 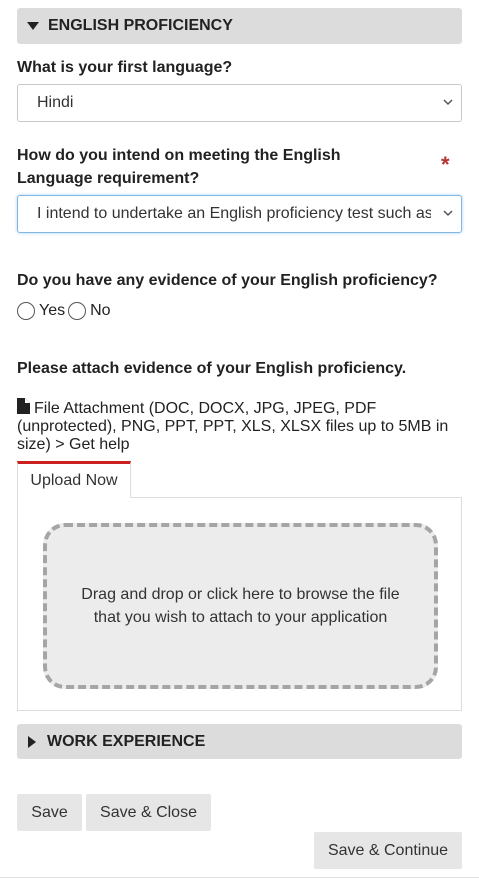 I want to click on no-label: No, so click(x=100, y=311).